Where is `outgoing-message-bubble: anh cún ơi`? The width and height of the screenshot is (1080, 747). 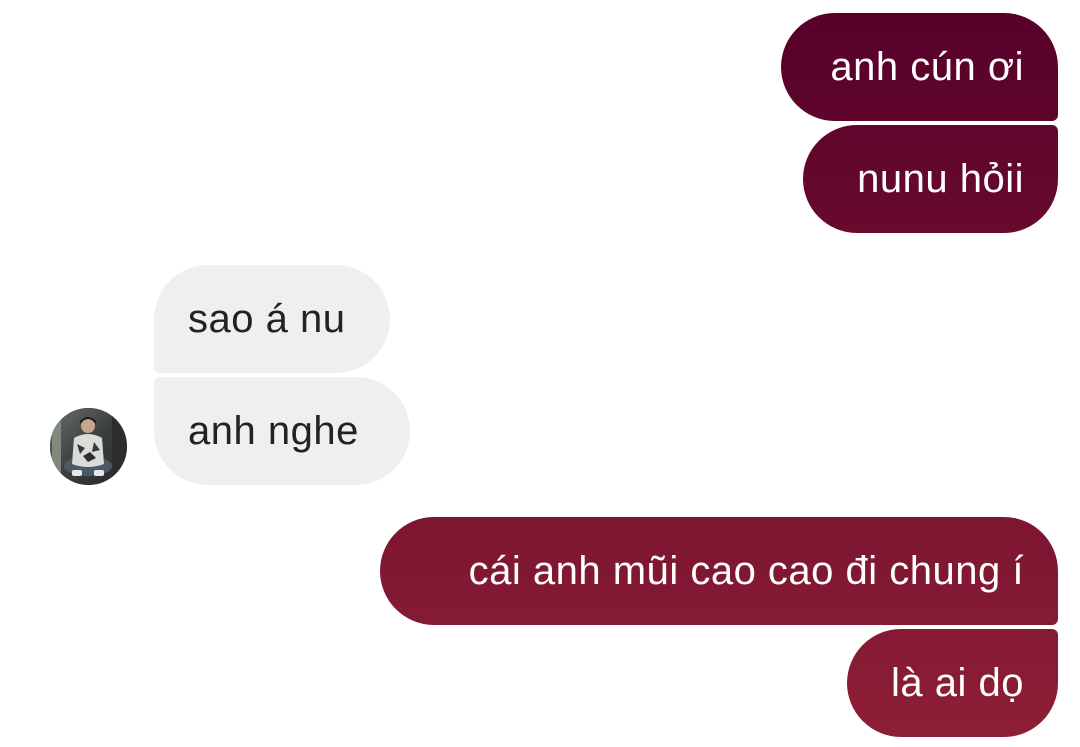
outgoing-message-bubble: anh cún ơi is located at coordinates (919, 67).